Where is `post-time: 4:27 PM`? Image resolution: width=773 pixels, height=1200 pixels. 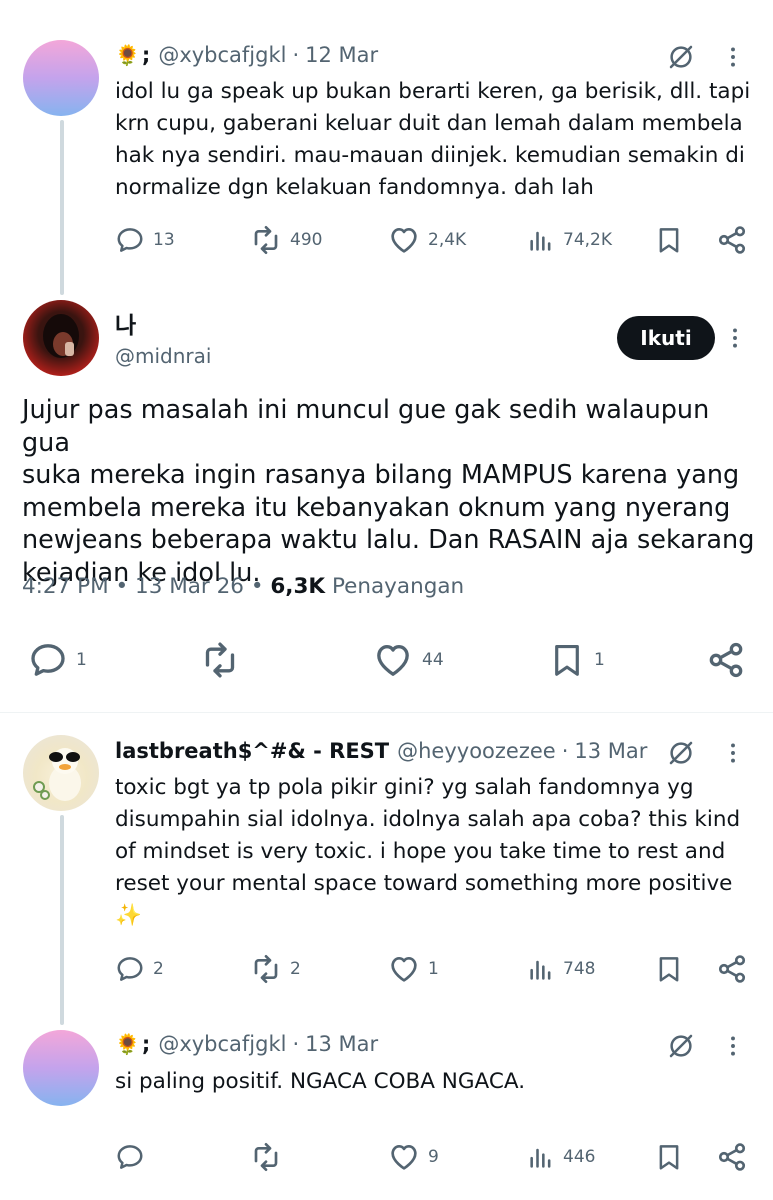
post-time: 4:27 PM is located at coordinates (65, 586).